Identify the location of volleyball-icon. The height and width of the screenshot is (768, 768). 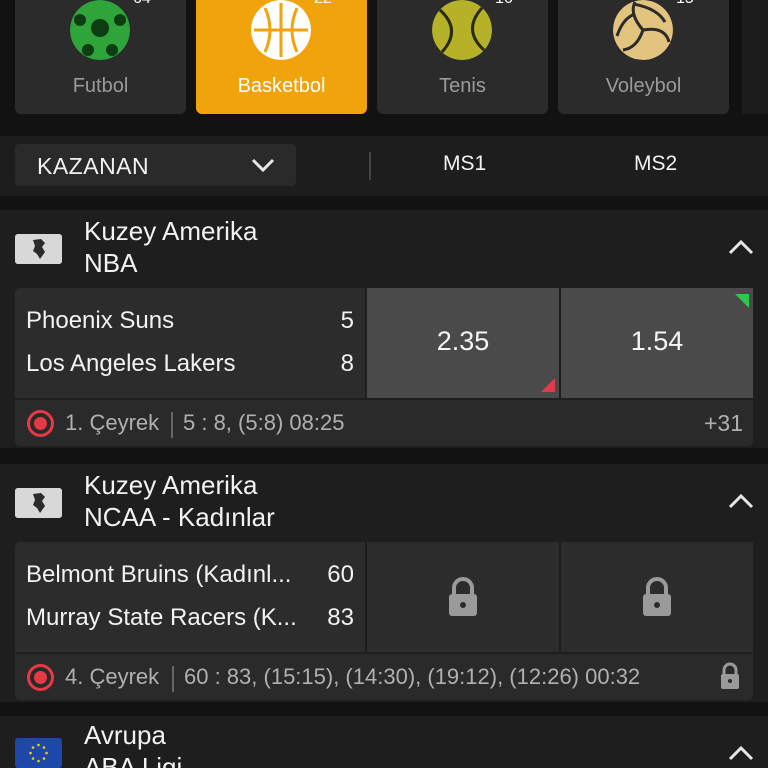
(643, 30).